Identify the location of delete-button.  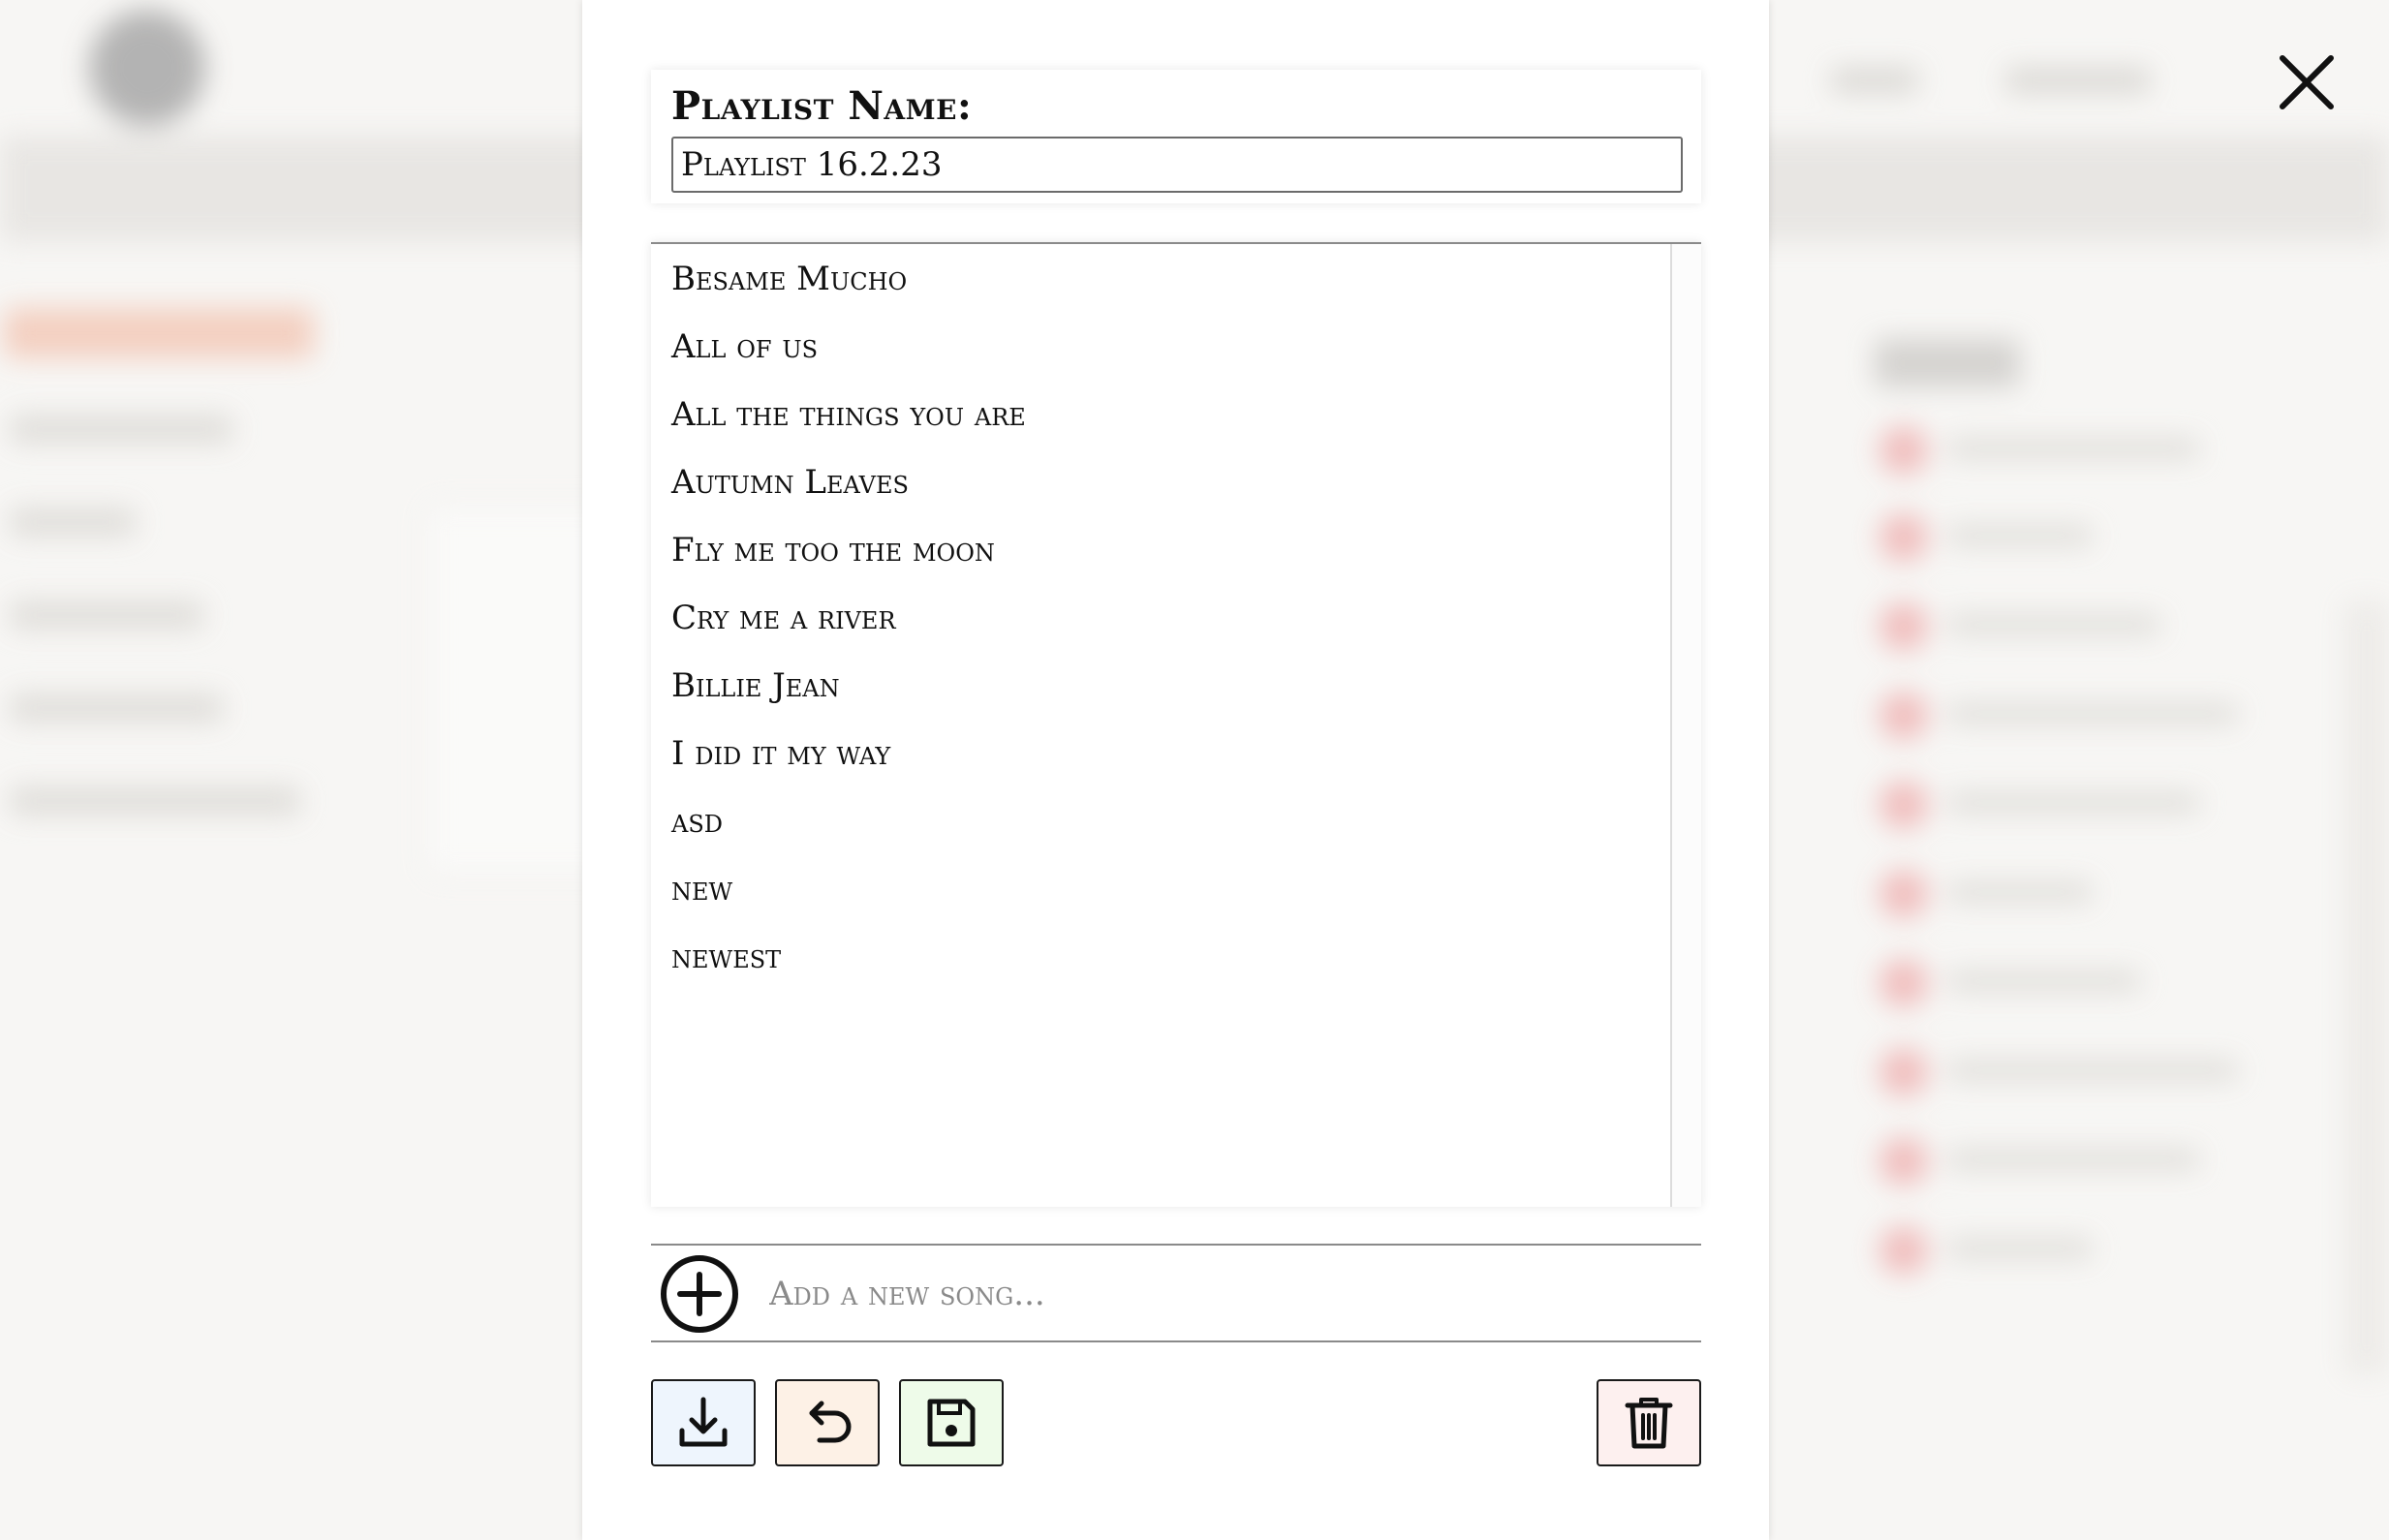
(1649, 1422).